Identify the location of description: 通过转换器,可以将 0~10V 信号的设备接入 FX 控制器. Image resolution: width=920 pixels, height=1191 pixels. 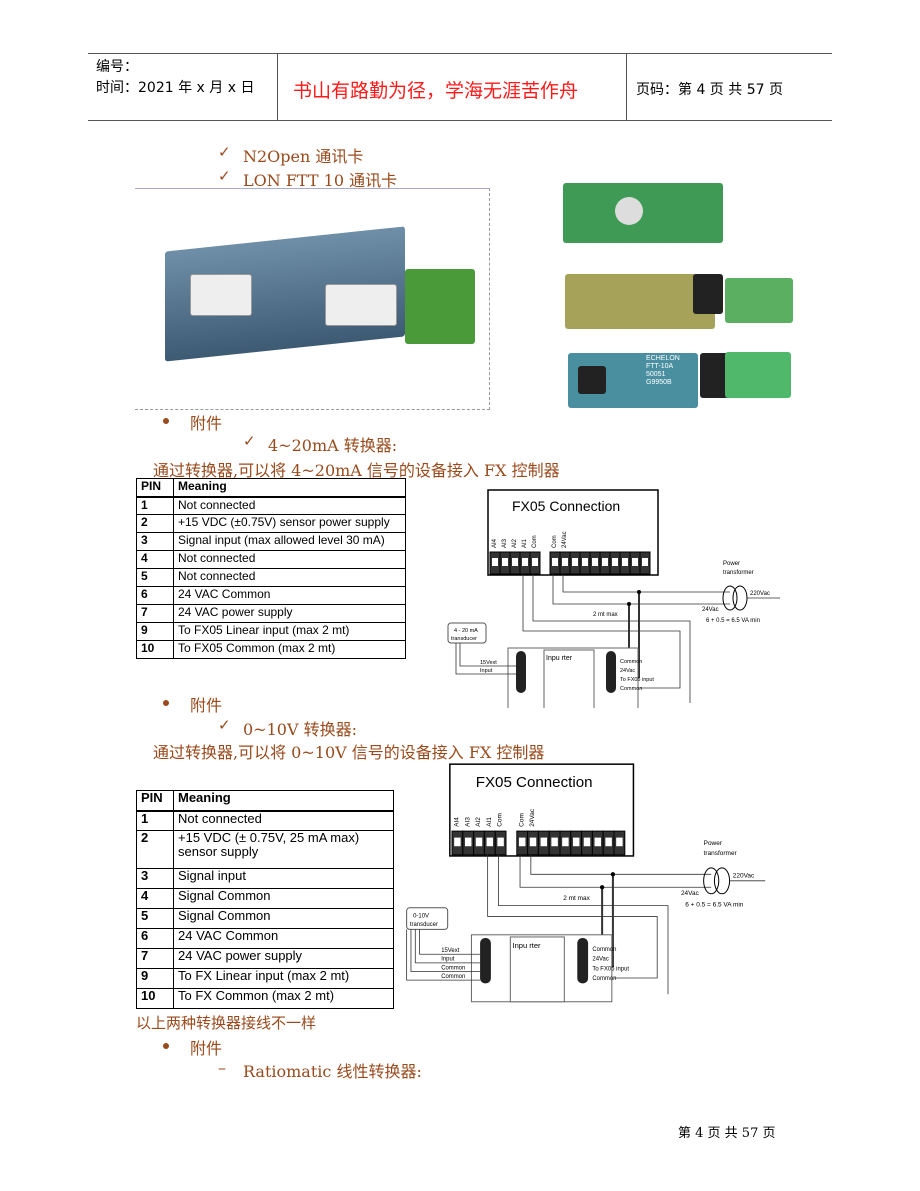
(349, 752).